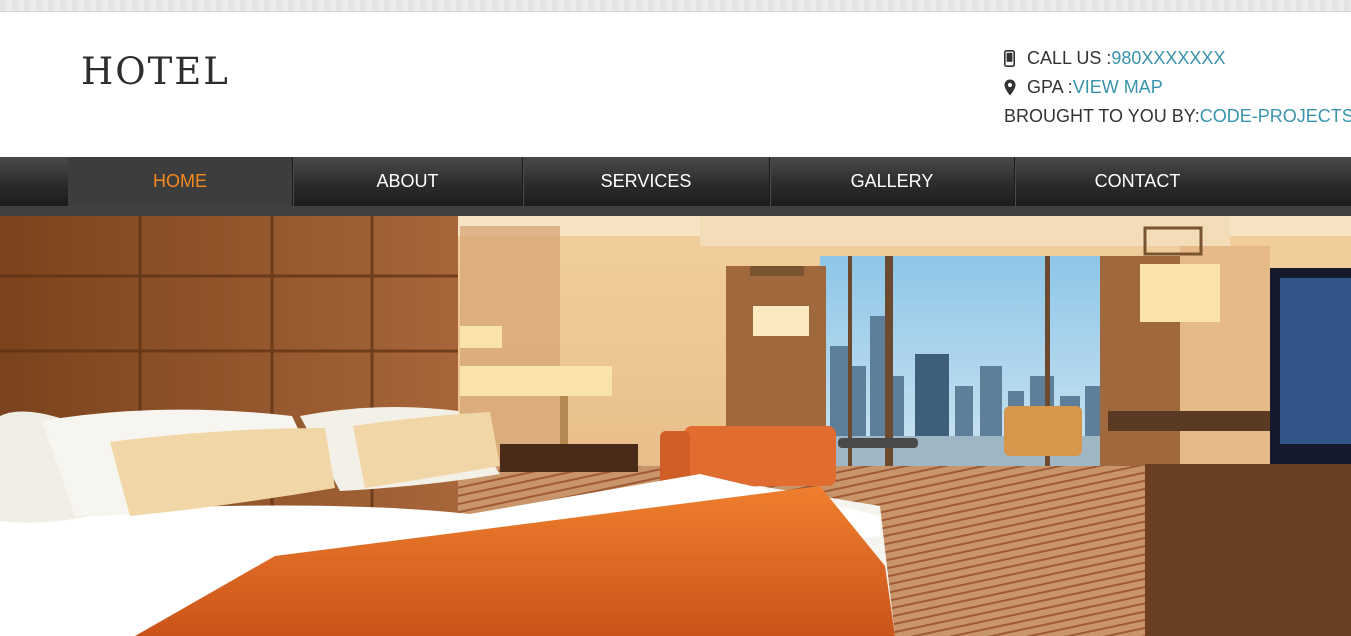 The height and width of the screenshot is (636, 1351). Describe the element at coordinates (155, 71) in the screenshot. I see `site-logo: HOTEL` at that location.